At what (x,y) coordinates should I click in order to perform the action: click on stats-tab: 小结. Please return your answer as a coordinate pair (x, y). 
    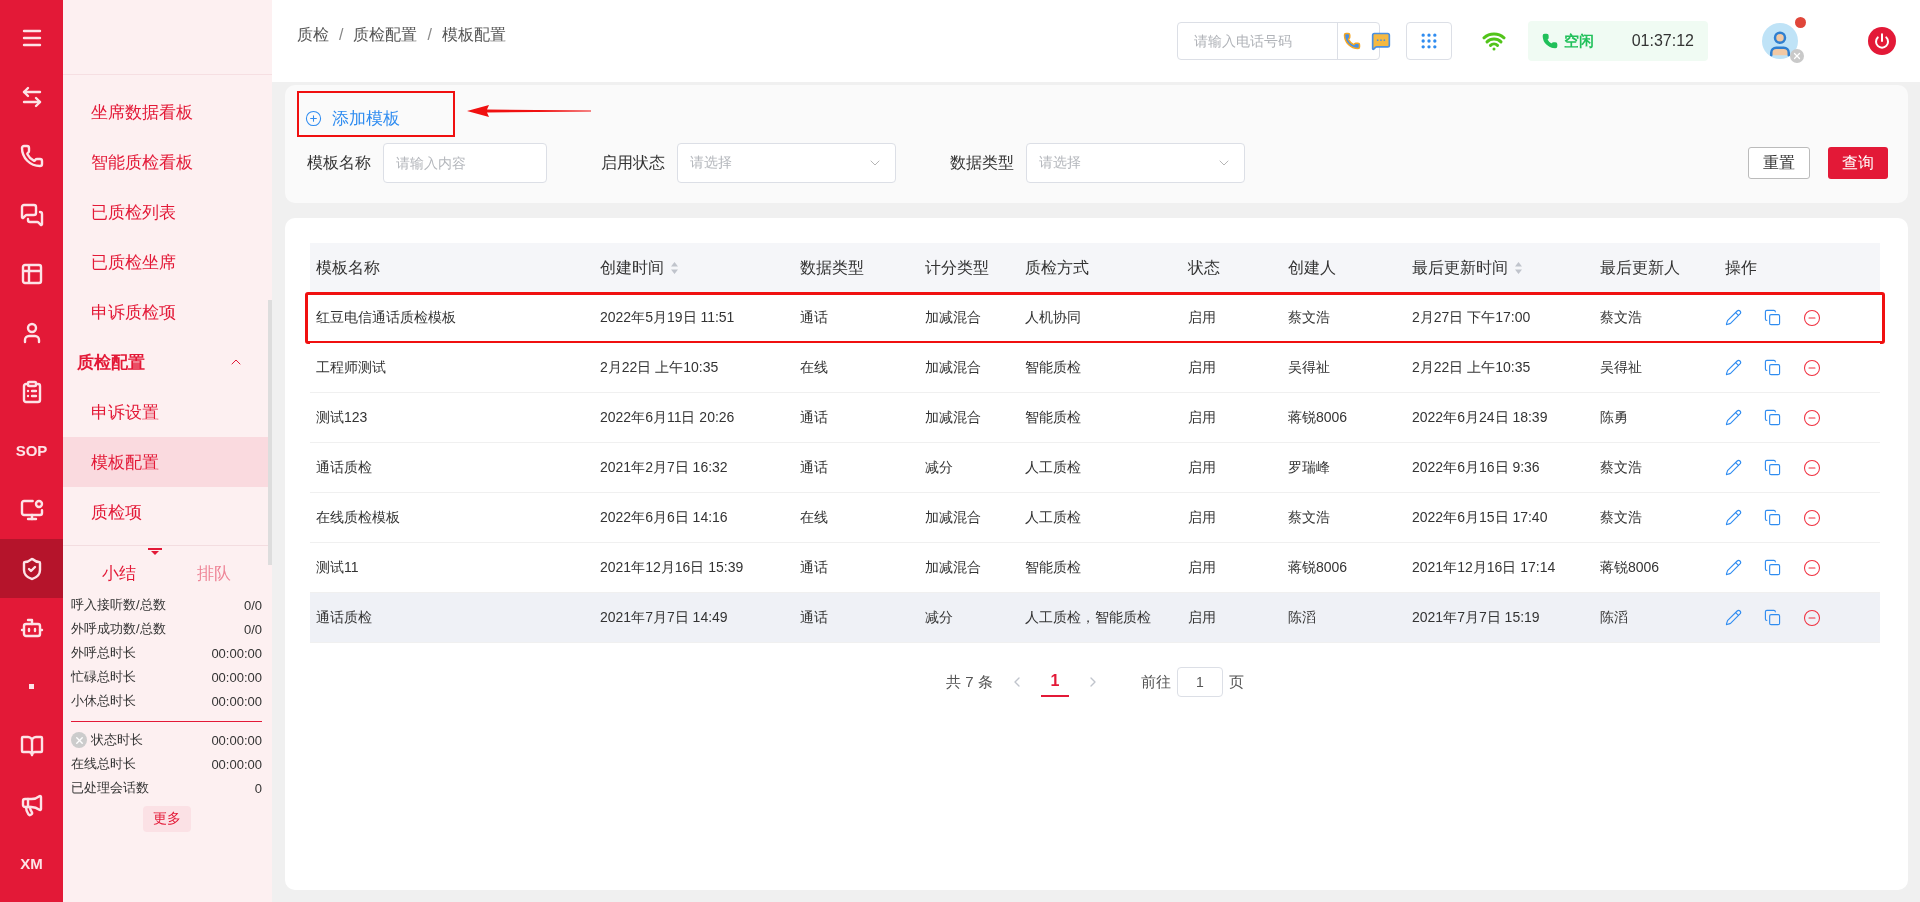
    Looking at the image, I should click on (118, 569).